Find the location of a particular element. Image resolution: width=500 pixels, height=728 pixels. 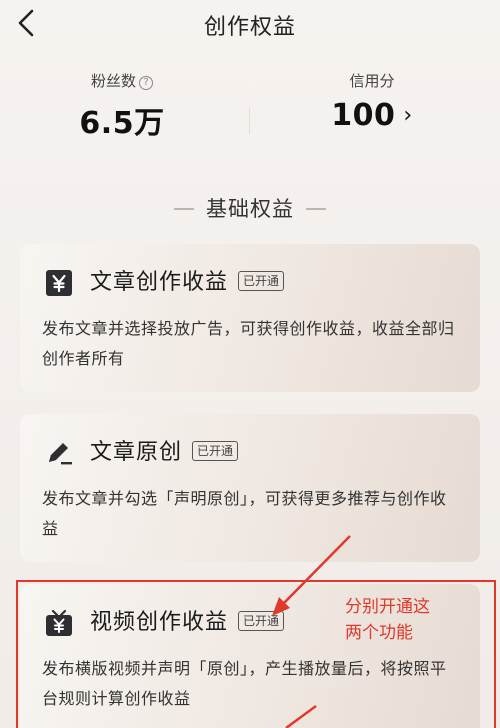

nav-bar: 创作权益 is located at coordinates (250, 23).